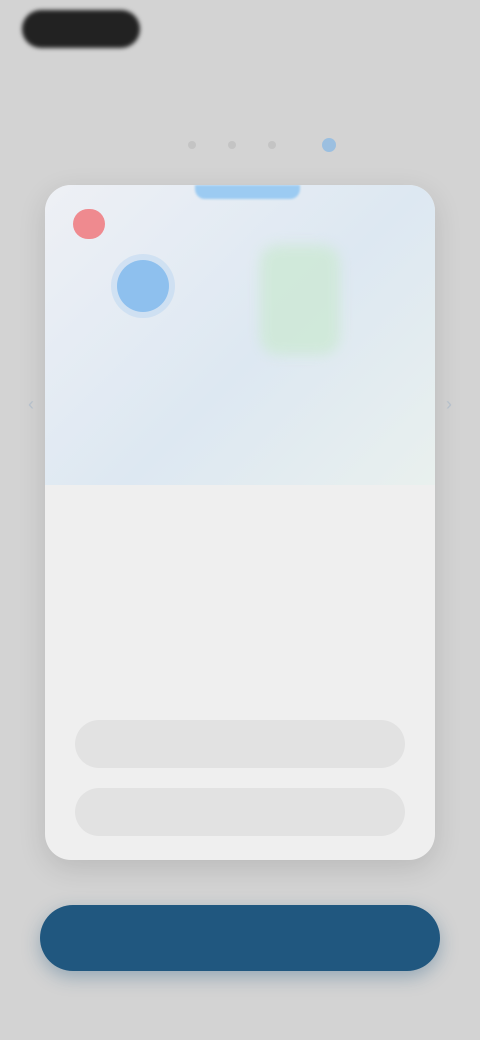 This screenshot has width=480, height=1040. I want to click on chevron-left-icon: ‹, so click(31, 404).